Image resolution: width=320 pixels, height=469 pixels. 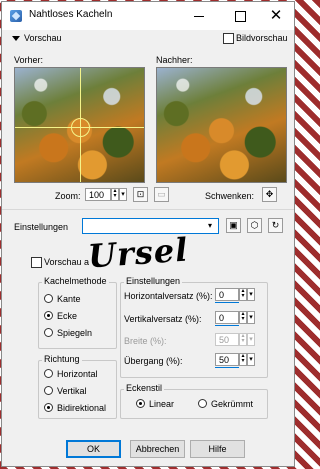 What do you see at coordinates (153, 281) in the screenshot?
I see `params-title: Einstellungen` at bounding box center [153, 281].